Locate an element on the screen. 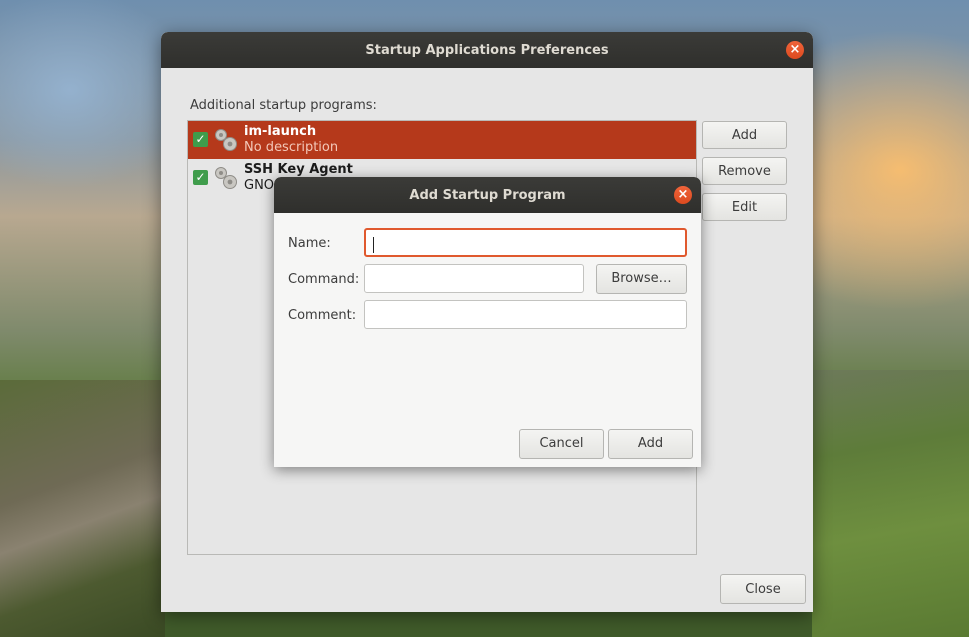  command-label: Command: is located at coordinates (324, 279).